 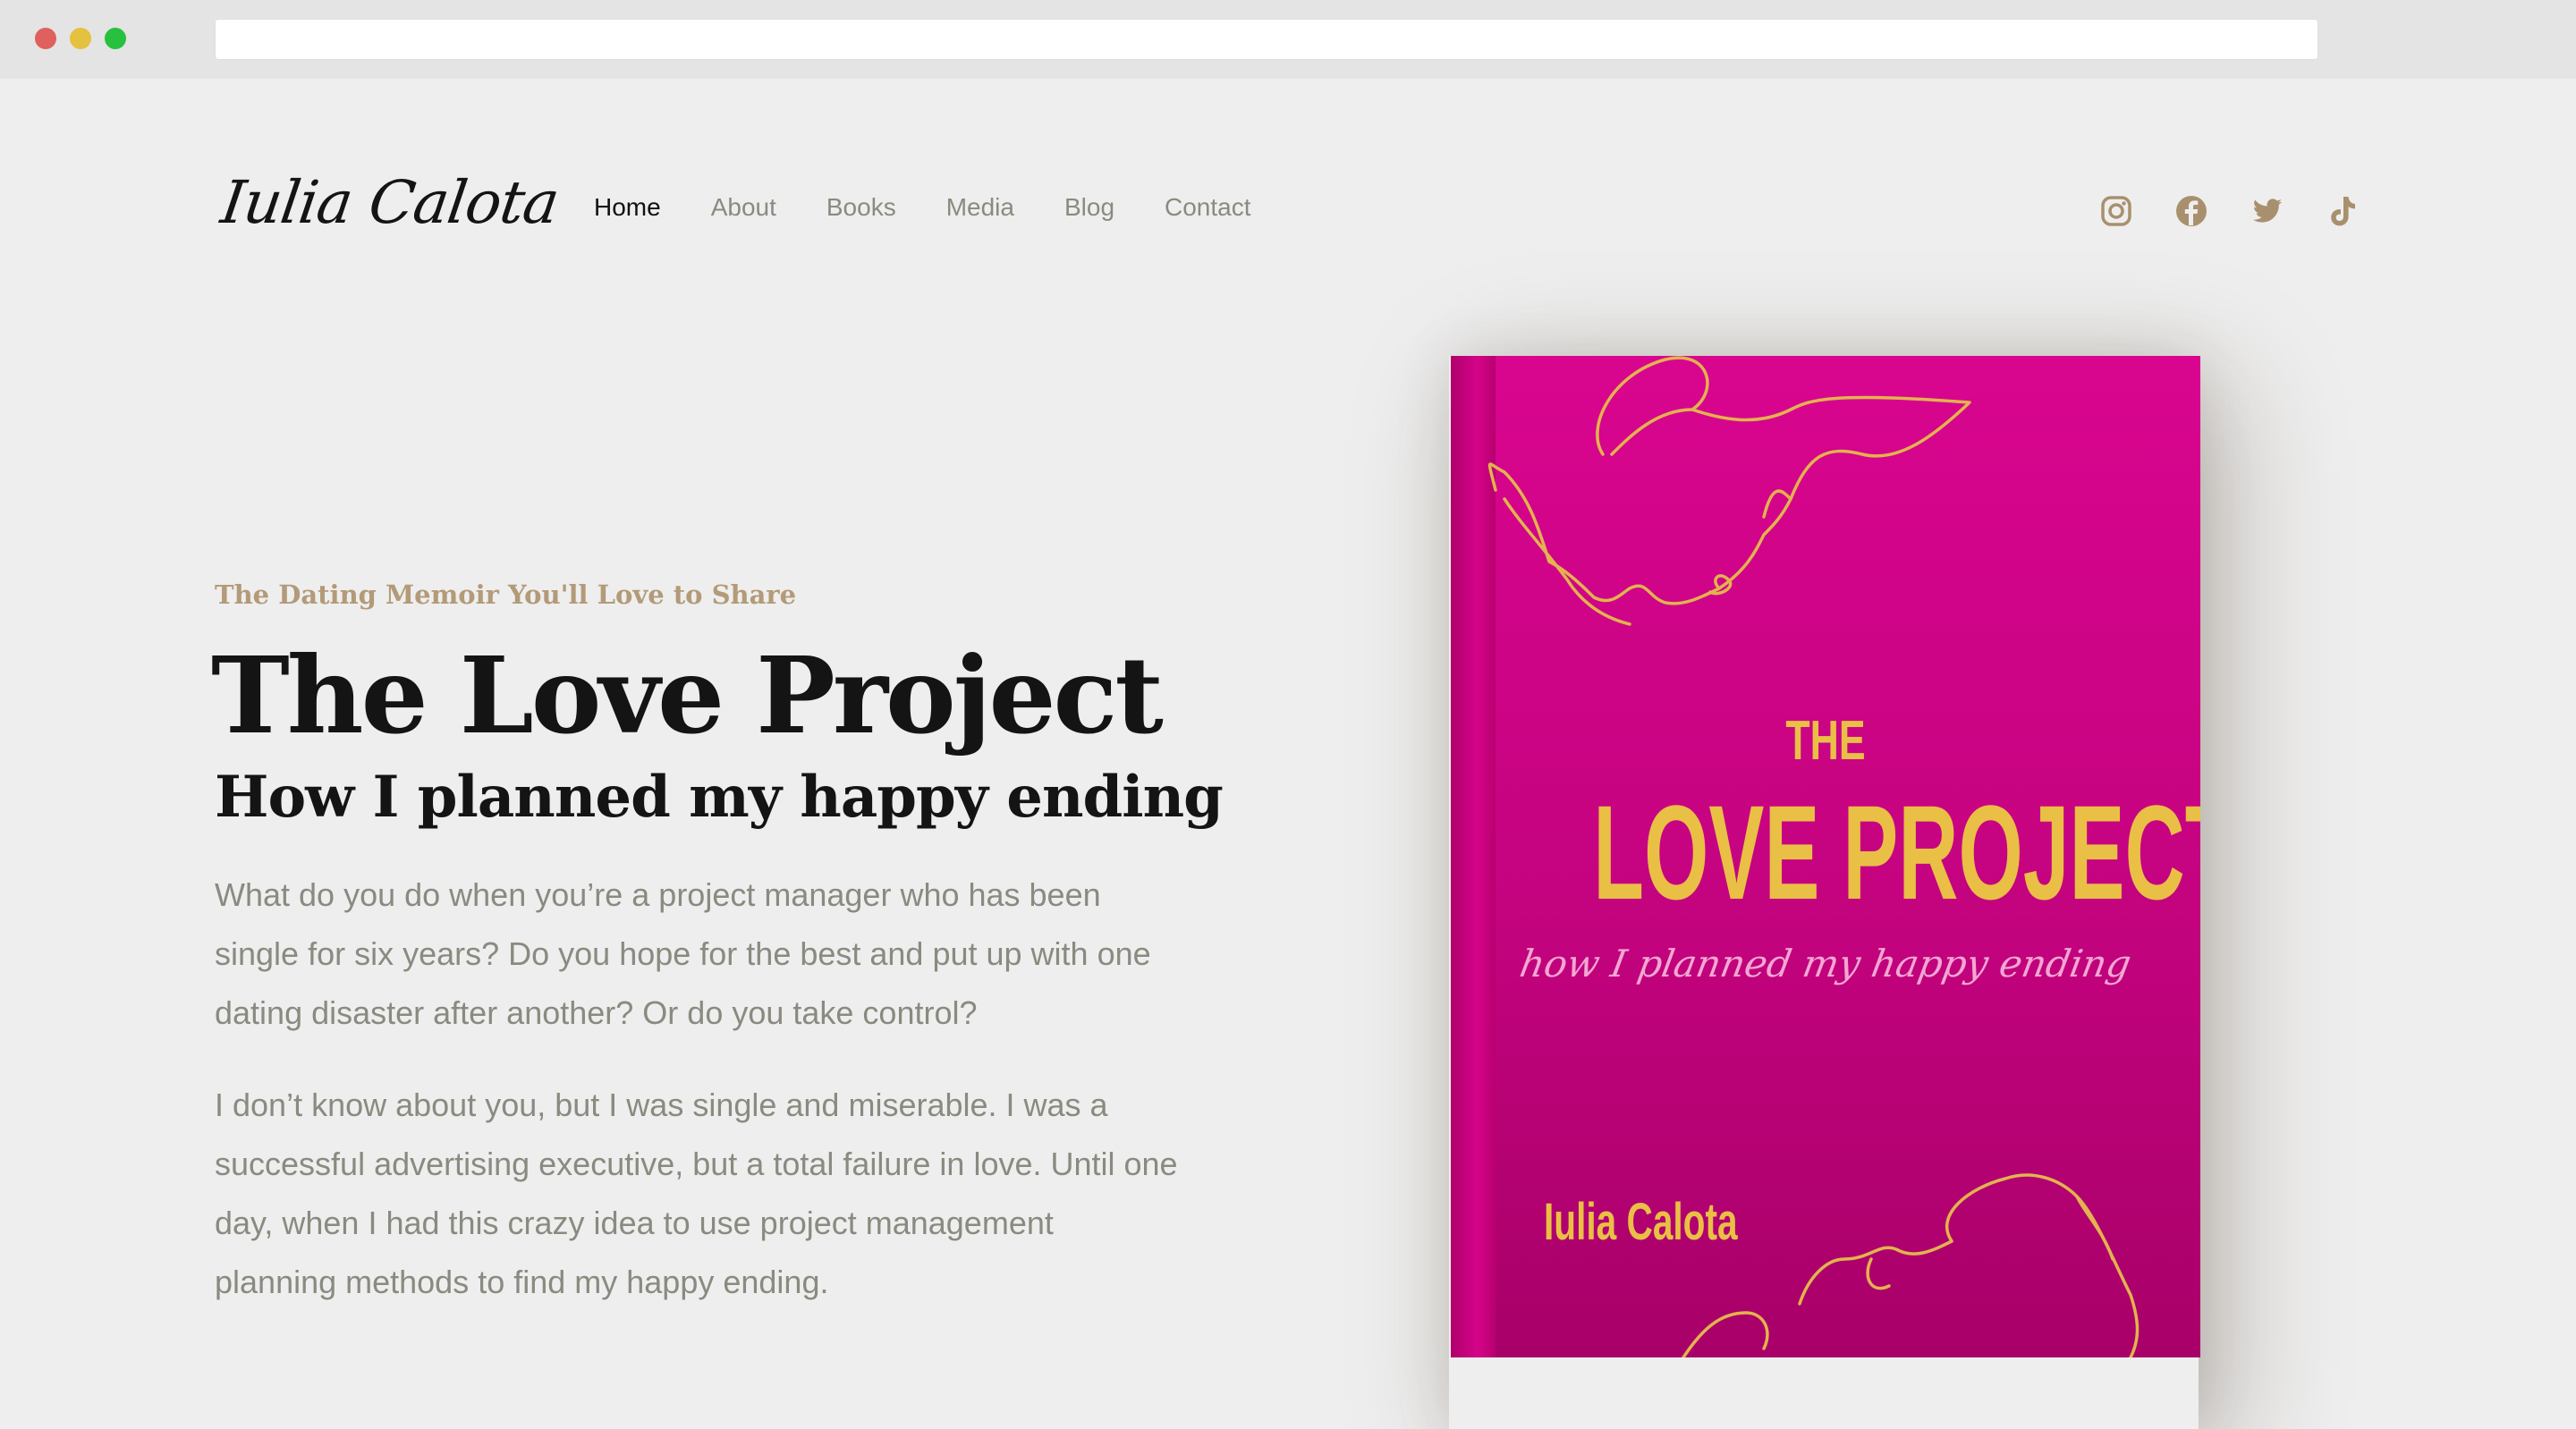 I want to click on social-links, so click(x=2248, y=213).